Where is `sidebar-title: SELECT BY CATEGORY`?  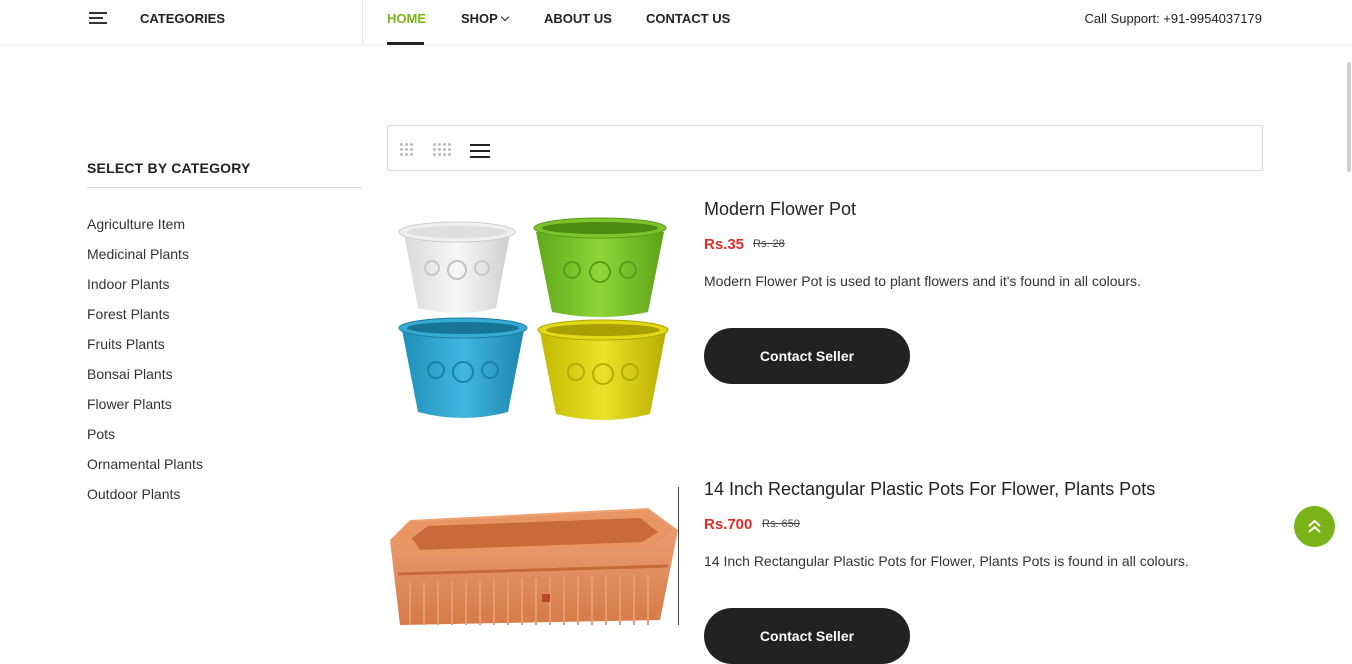
sidebar-title: SELECT BY CATEGORY is located at coordinates (169, 168).